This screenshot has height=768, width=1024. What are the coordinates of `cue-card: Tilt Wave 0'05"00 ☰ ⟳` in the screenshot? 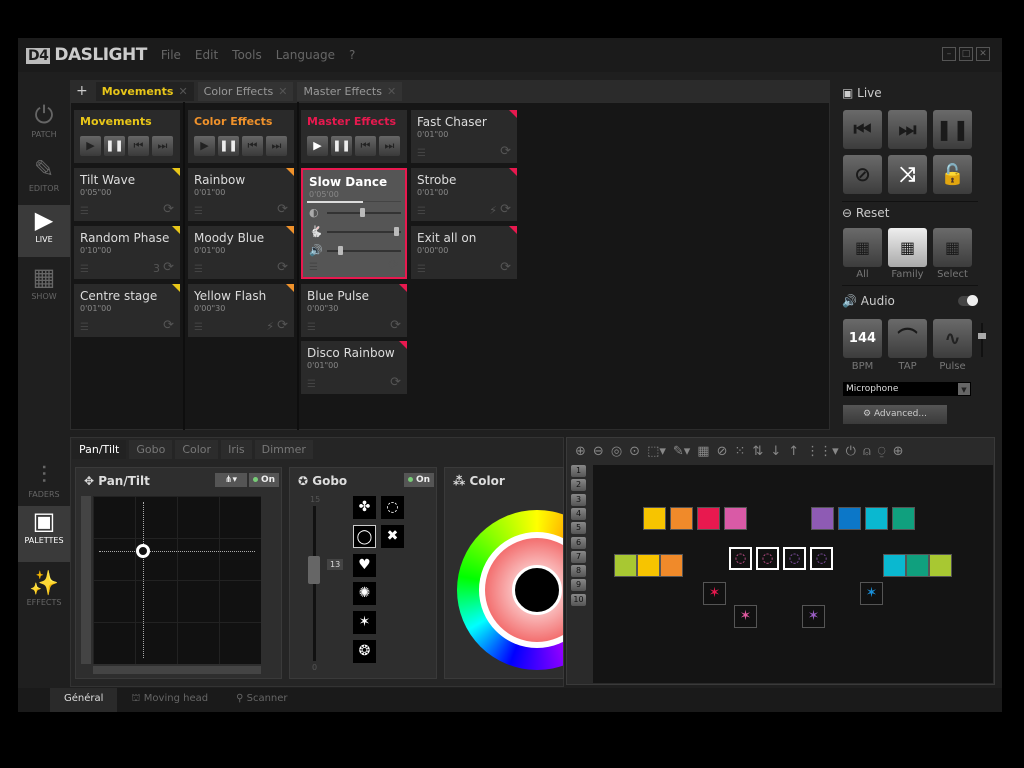 It's located at (127, 194).